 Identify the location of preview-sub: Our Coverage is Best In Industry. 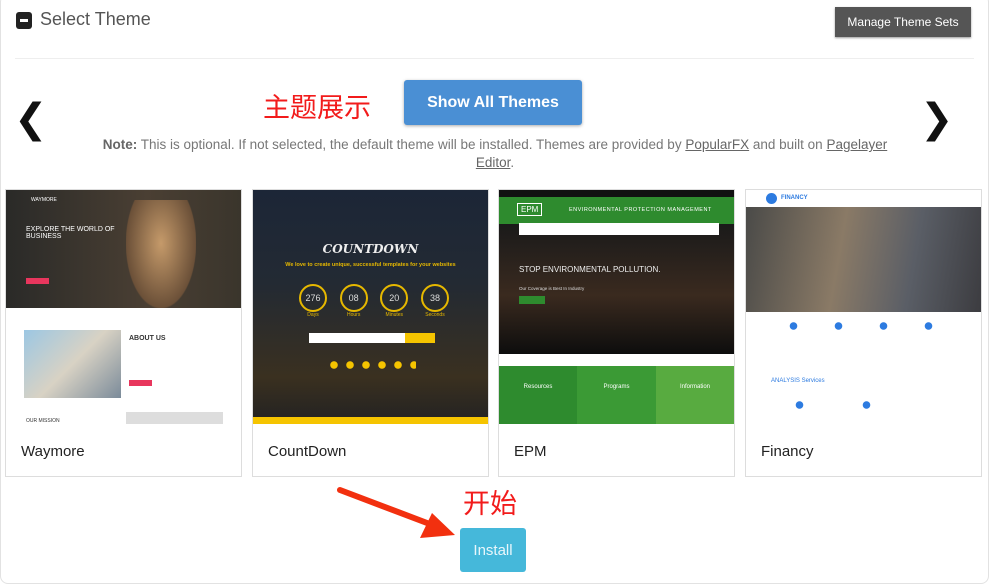
(552, 288).